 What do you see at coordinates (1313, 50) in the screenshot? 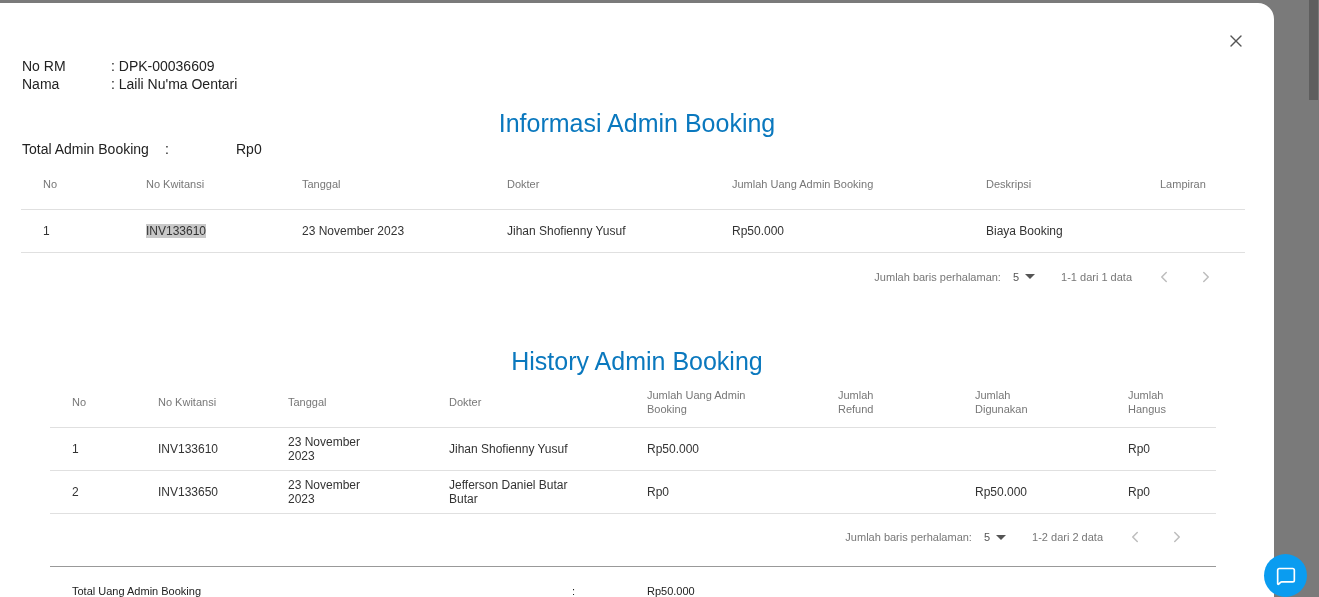
I see `scrollbar` at bounding box center [1313, 50].